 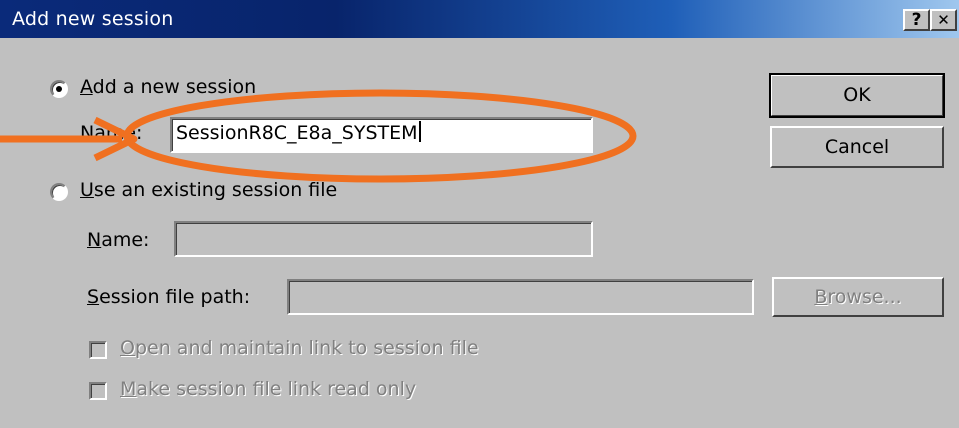 What do you see at coordinates (98, 350) in the screenshot?
I see `open-link-checkbox` at bounding box center [98, 350].